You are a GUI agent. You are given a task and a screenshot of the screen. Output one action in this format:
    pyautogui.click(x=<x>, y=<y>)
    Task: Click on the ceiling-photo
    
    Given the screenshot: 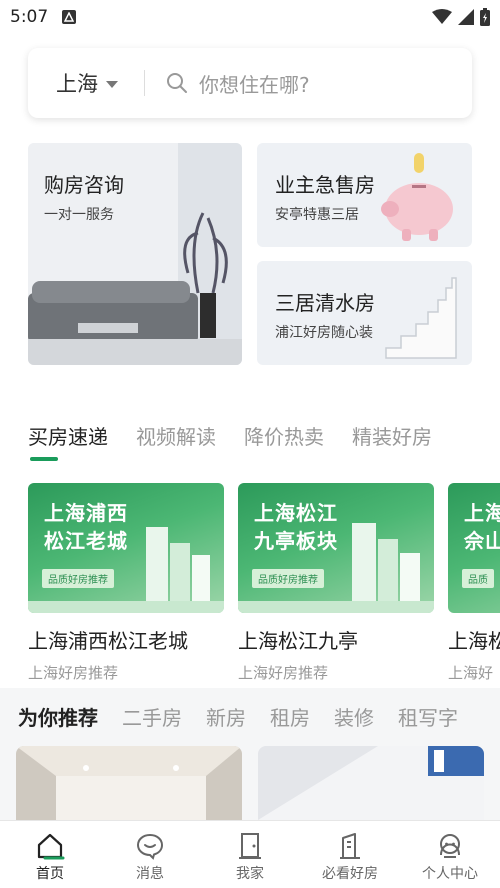 What is the action you would take?
    pyautogui.click(x=129, y=783)
    